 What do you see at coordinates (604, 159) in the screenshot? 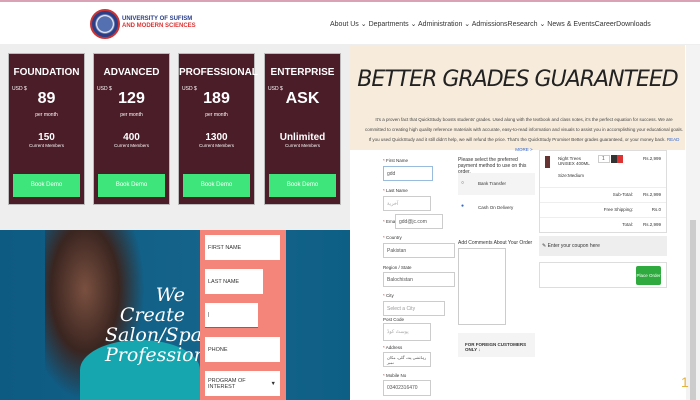
I see `quantity-input: 1` at bounding box center [604, 159].